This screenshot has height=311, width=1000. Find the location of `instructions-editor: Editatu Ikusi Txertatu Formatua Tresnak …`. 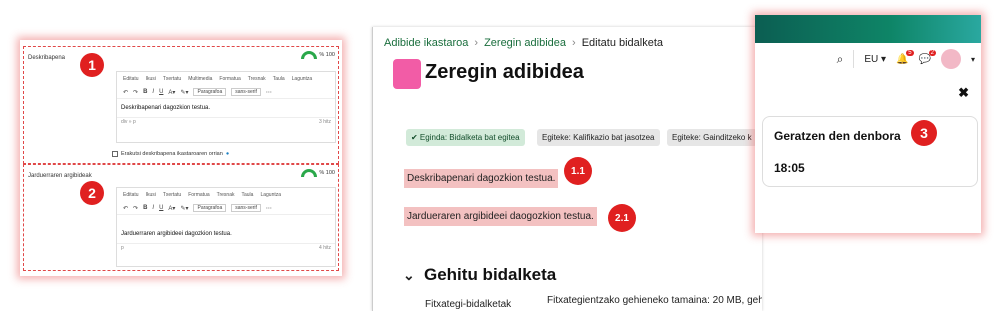

instructions-editor: Editatu Ikusi Txertatu Formatua Tresnak … is located at coordinates (226, 227).